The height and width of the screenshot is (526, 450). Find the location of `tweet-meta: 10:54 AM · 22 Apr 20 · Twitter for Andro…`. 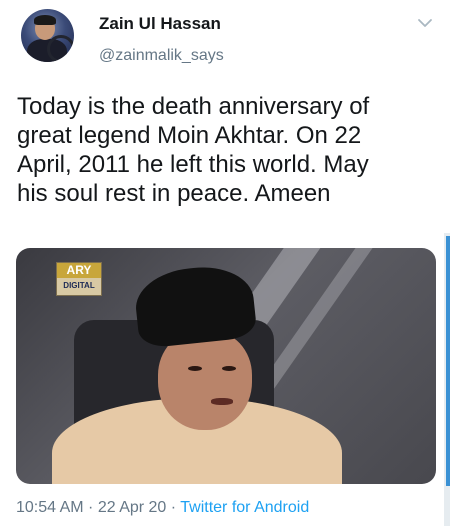

tweet-meta: 10:54 AM · 22 Apr 20 · Twitter for Andro… is located at coordinates (162, 508).